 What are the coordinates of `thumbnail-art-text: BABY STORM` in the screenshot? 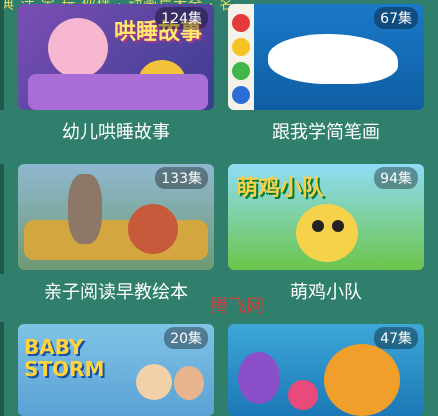 It's located at (64, 358).